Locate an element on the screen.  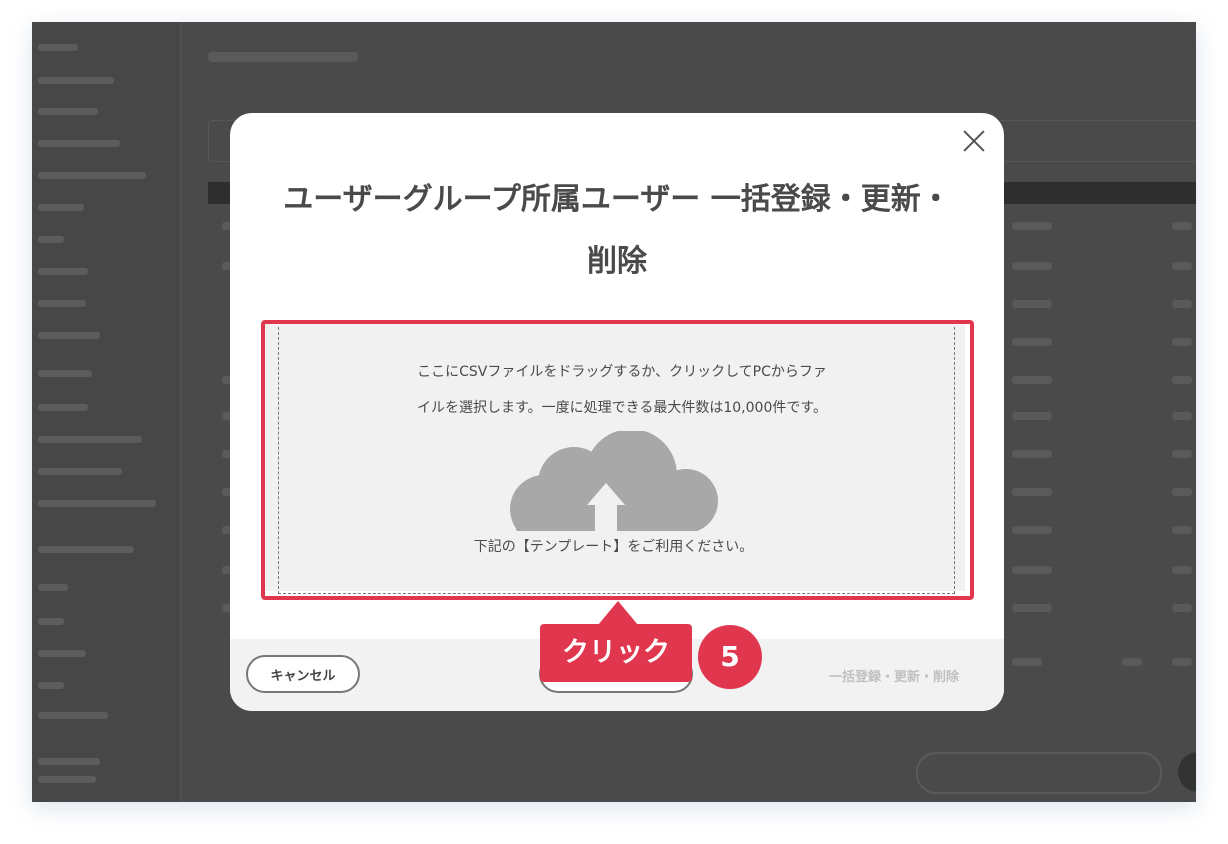
cancel-button: キャンセル is located at coordinates (303, 674).